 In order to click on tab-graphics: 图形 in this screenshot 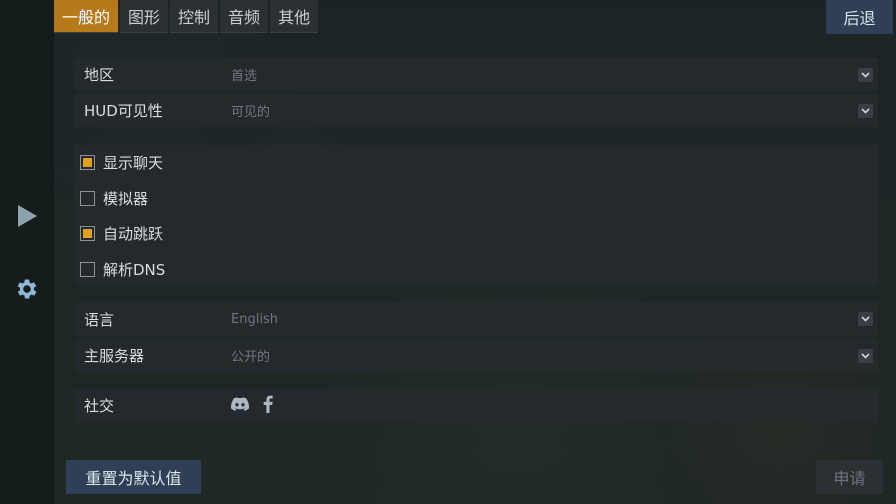, I will do `click(144, 16)`.